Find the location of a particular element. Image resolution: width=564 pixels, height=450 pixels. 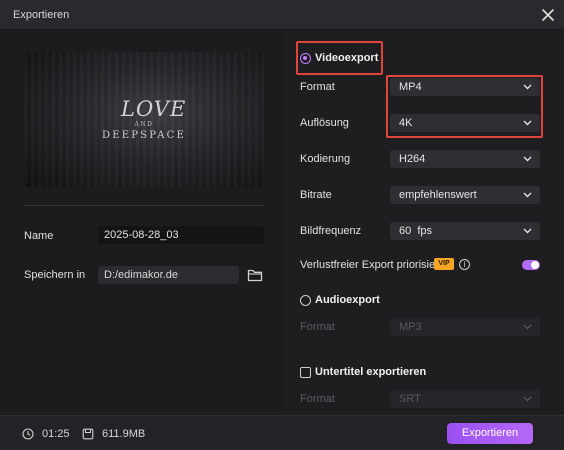

audio-format-value: MP3 is located at coordinates (410, 327).